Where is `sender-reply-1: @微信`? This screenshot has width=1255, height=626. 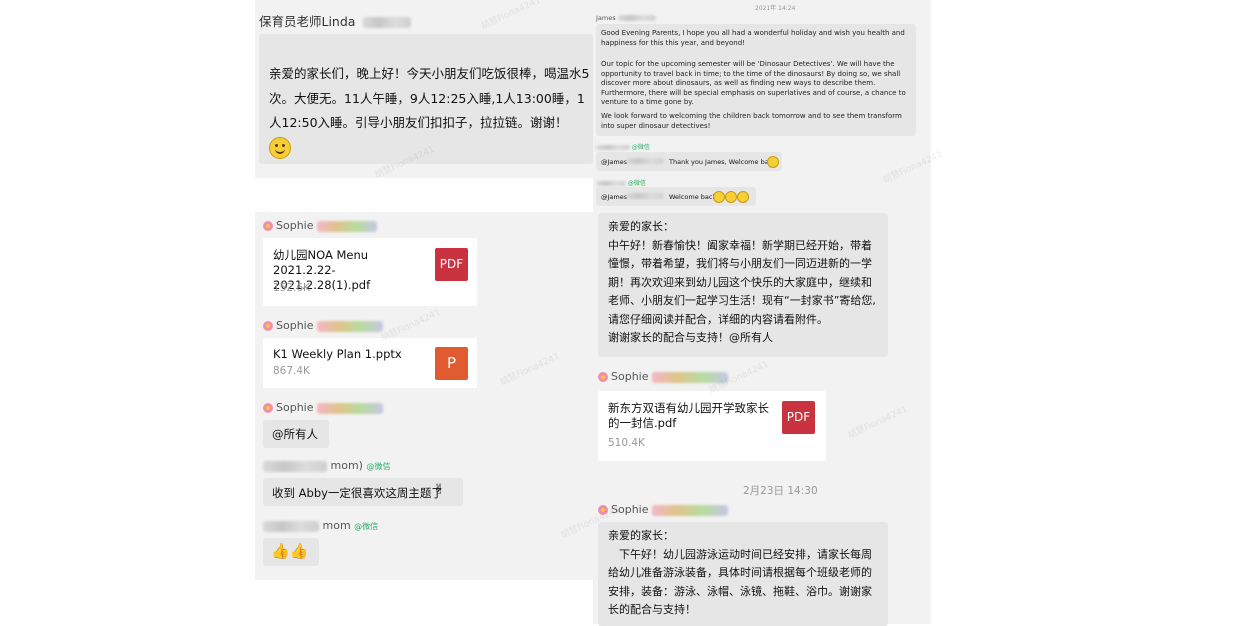 sender-reply-1: @微信 is located at coordinates (623, 146).